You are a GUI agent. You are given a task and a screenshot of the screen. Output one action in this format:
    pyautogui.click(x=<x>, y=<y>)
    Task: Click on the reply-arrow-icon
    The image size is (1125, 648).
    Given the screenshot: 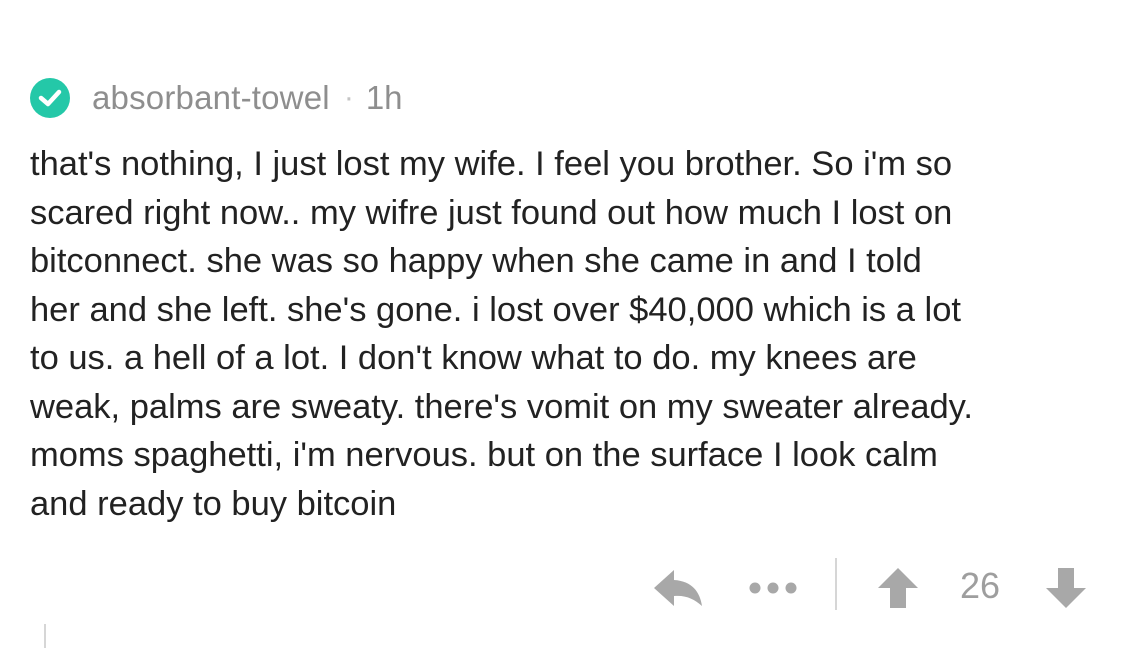 What is the action you would take?
    pyautogui.click(x=678, y=588)
    